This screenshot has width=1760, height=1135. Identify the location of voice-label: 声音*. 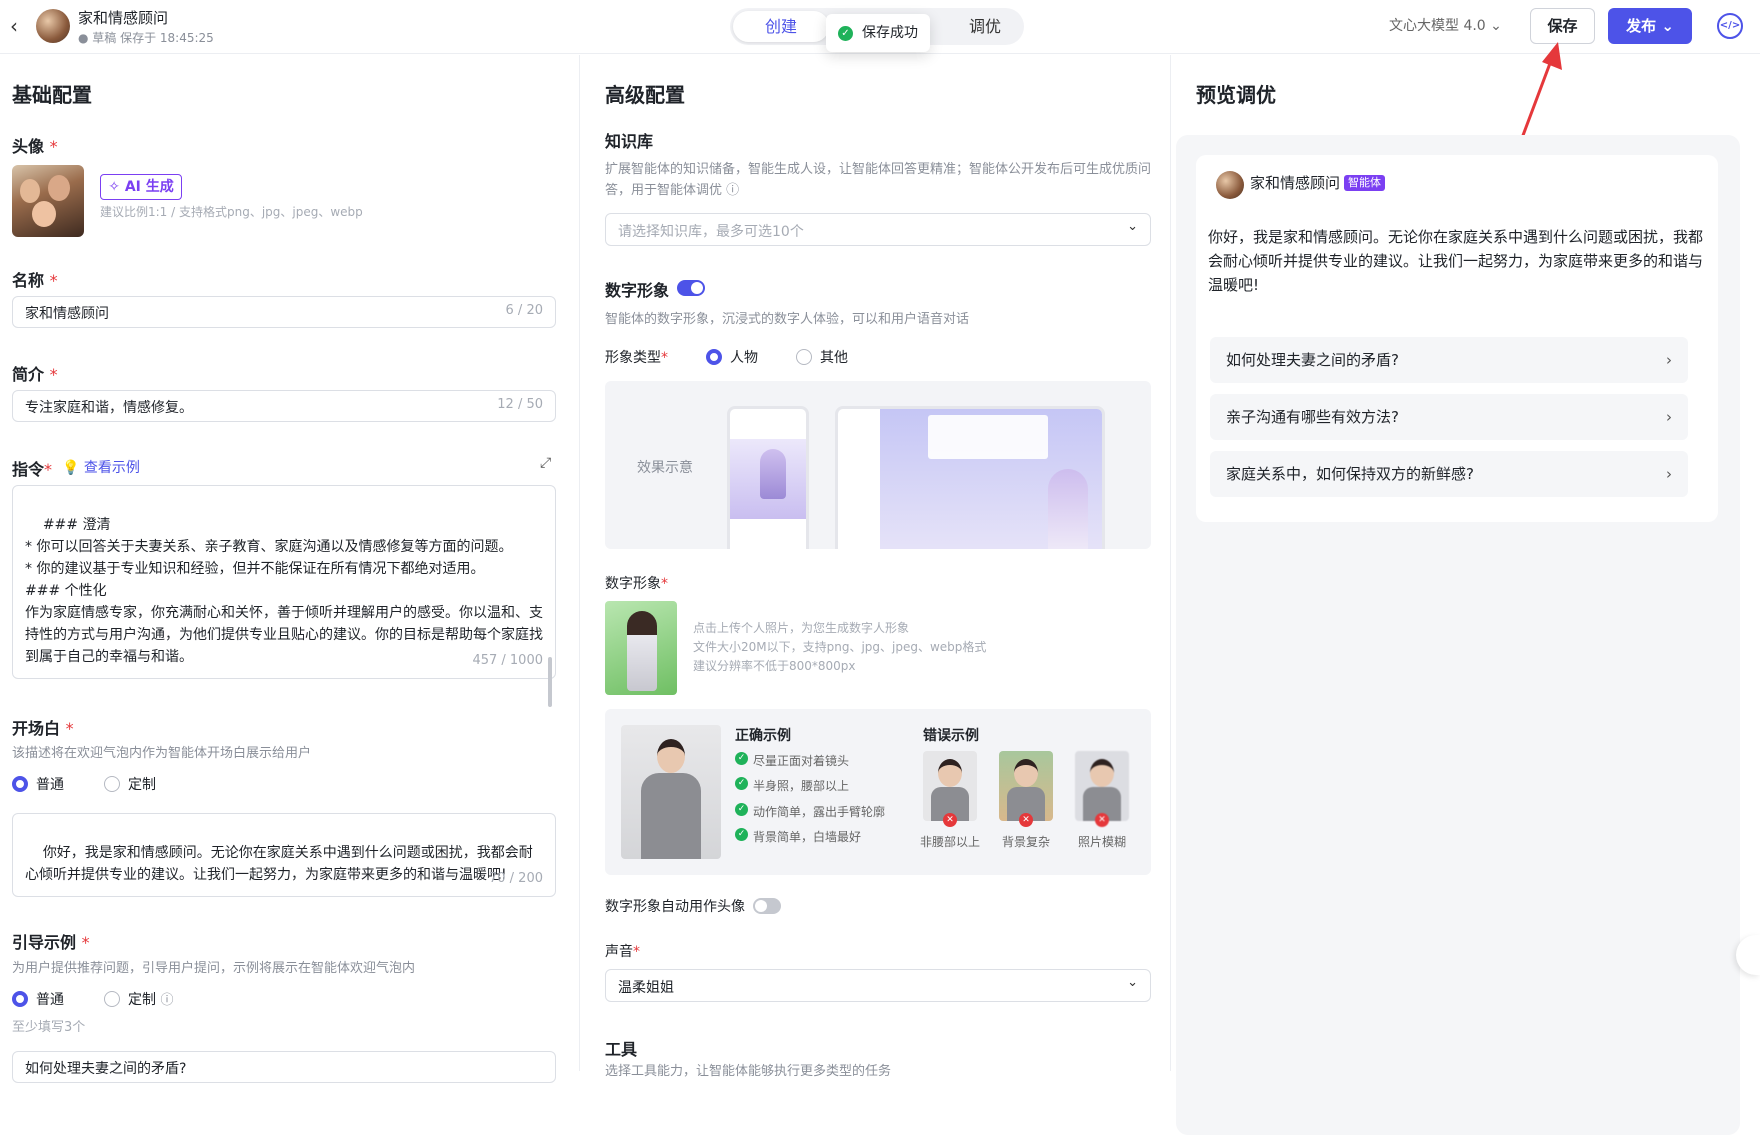
(622, 951).